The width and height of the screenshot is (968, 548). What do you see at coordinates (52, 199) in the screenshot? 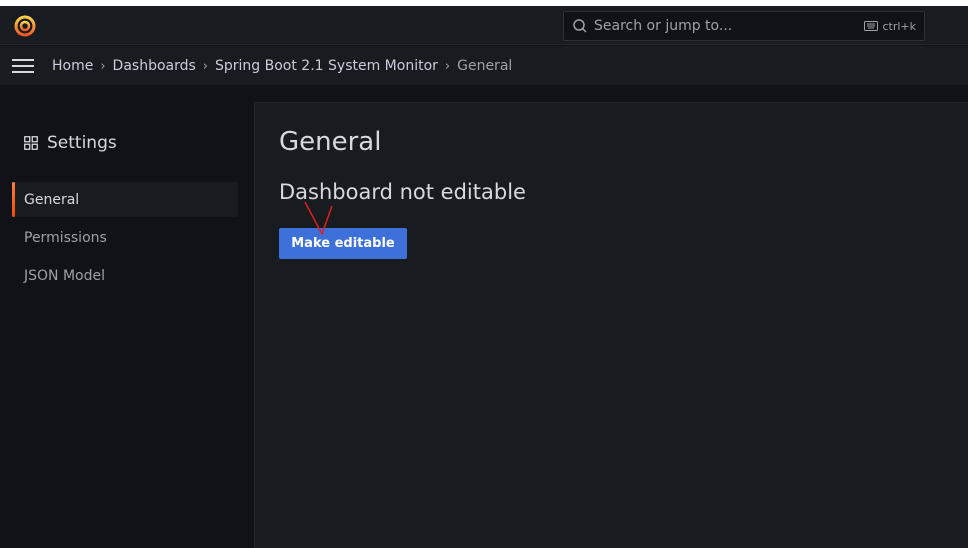
I see `sidebar-item-label: General` at bounding box center [52, 199].